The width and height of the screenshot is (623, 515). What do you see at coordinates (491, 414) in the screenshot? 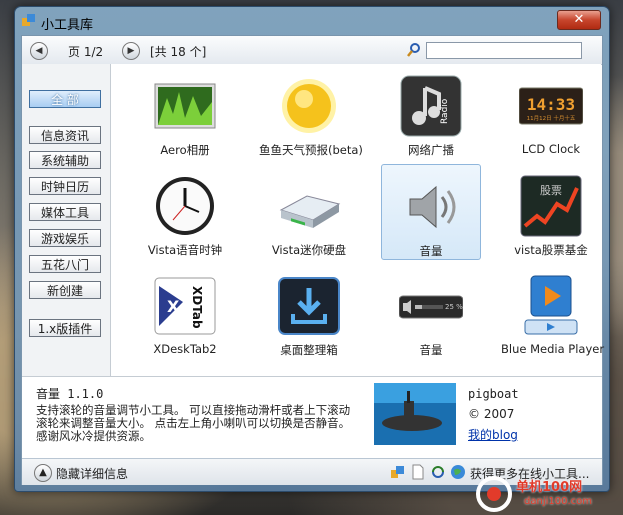
I see `details-copyright: © 2007` at bounding box center [491, 414].